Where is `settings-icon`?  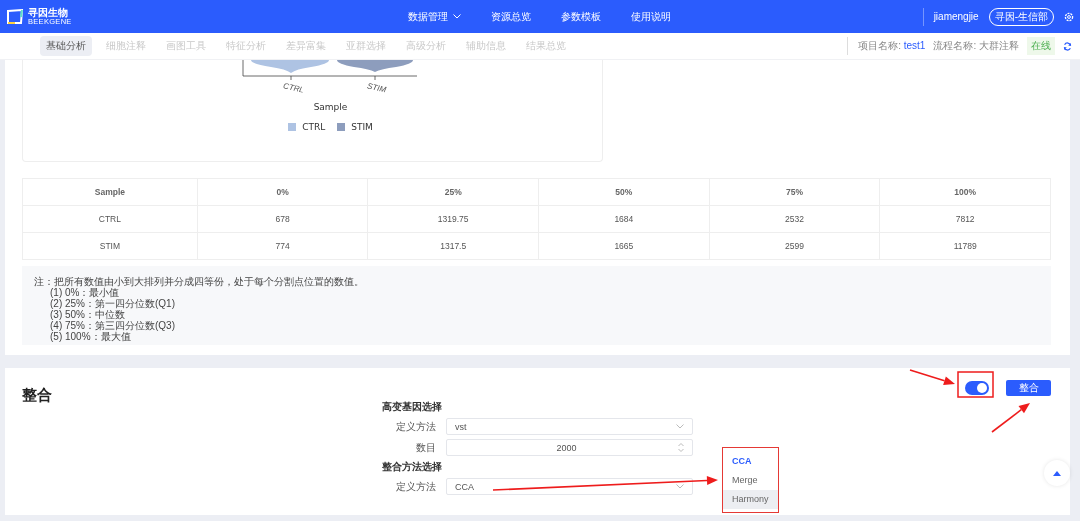
settings-icon is located at coordinates (1069, 16).